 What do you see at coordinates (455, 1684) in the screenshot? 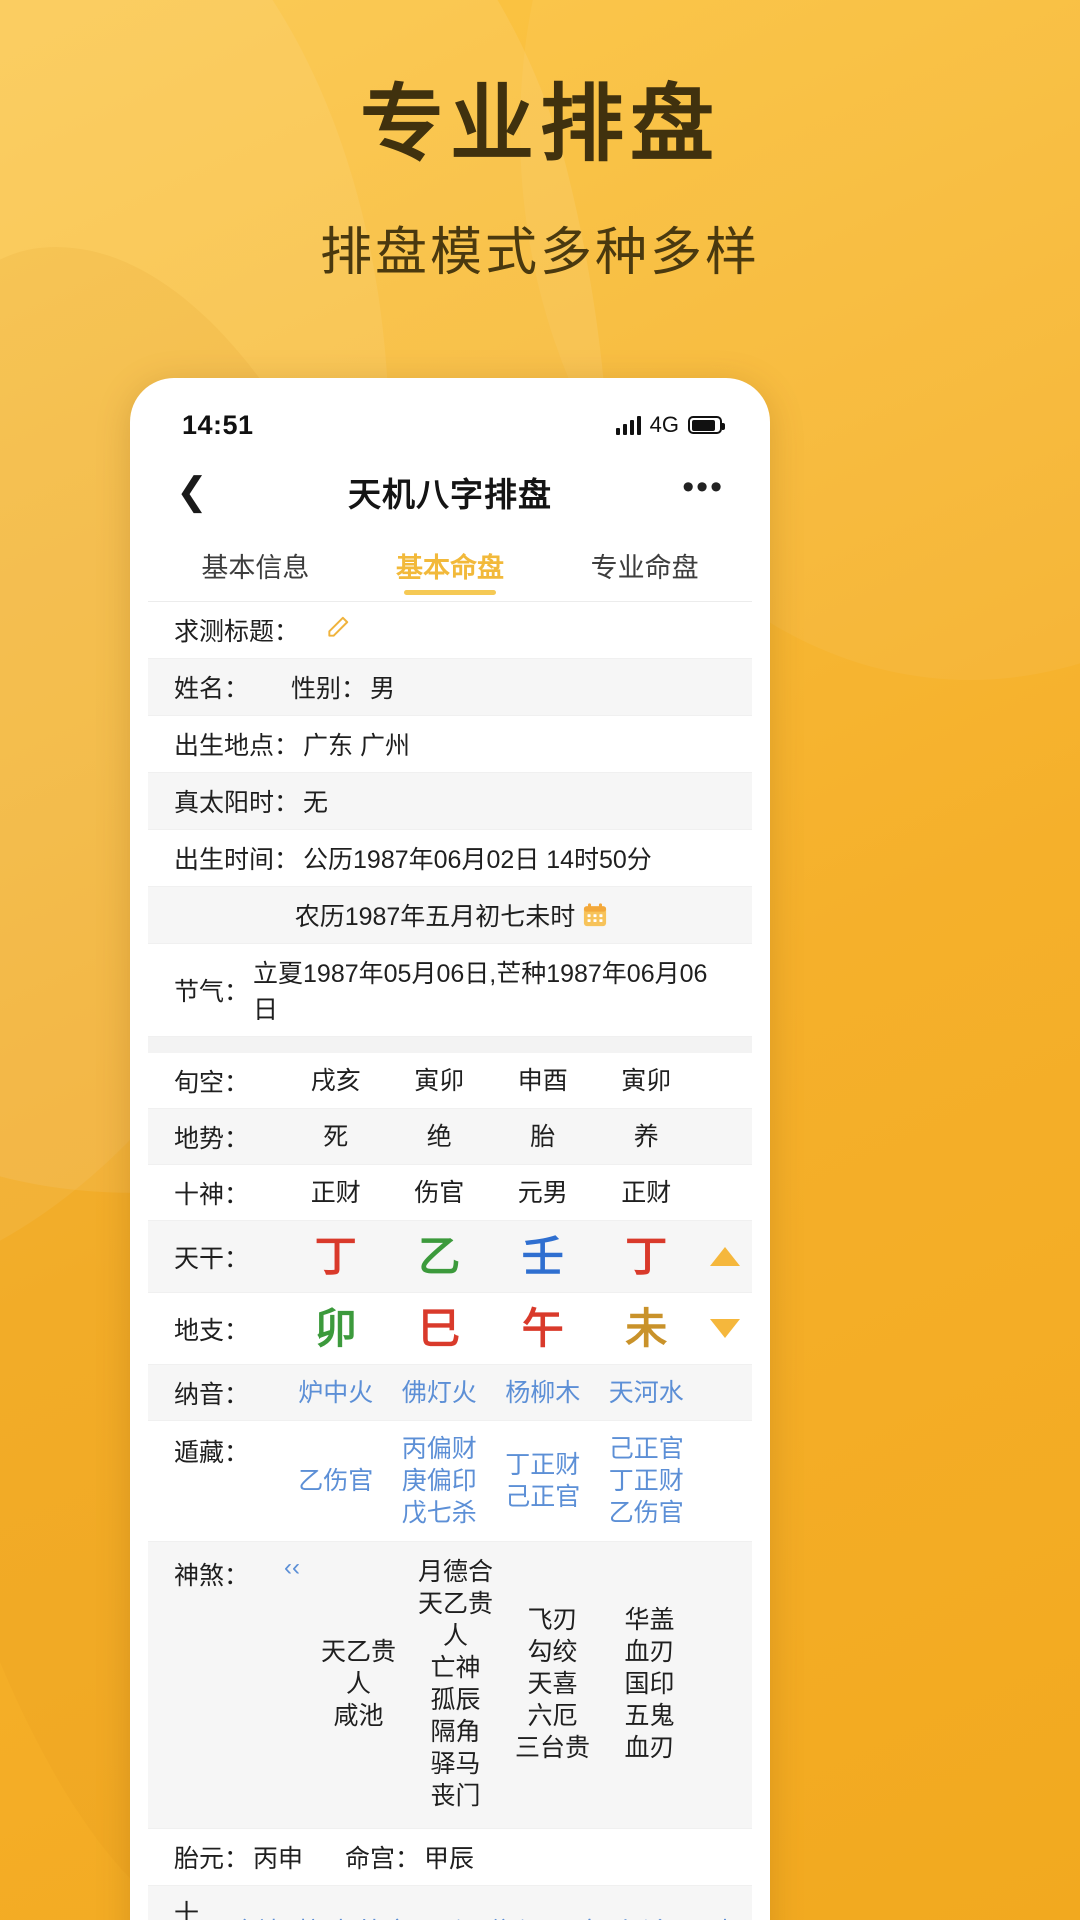
I see `table-cell: 月德合 天乙贵人 亡神 孤辰 隔角 驿马 丧门` at bounding box center [455, 1684].